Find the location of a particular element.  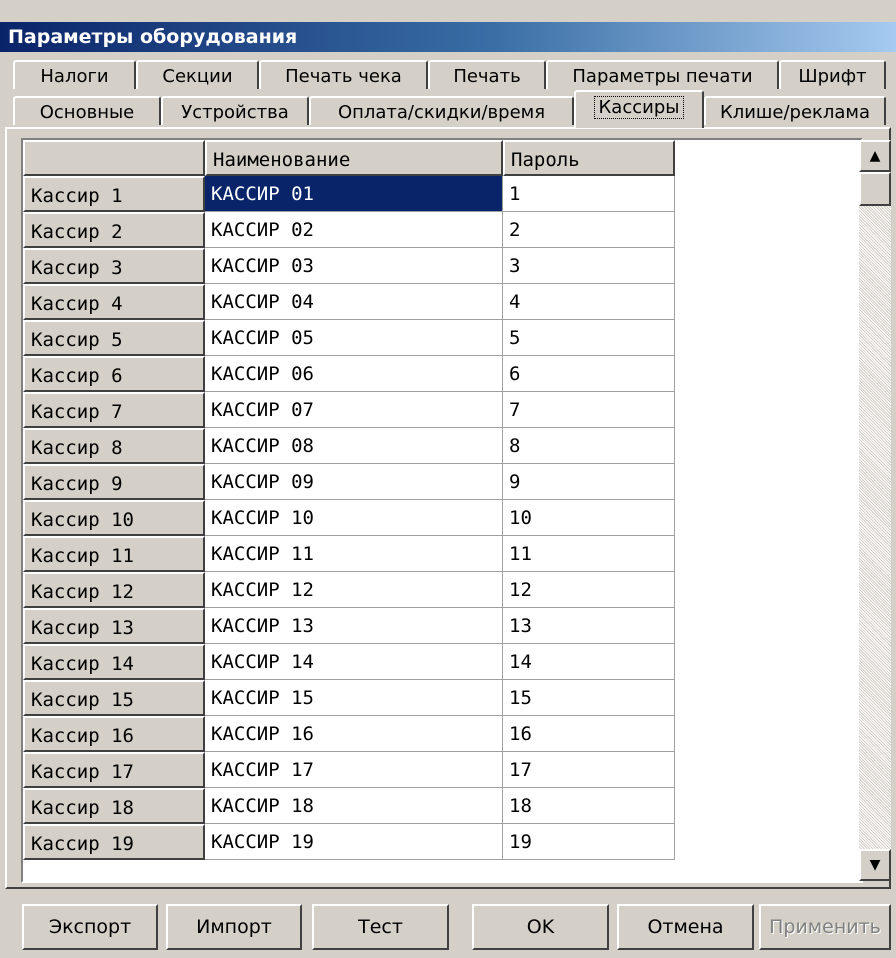

cashier-password-cell: 13 is located at coordinates (589, 626).